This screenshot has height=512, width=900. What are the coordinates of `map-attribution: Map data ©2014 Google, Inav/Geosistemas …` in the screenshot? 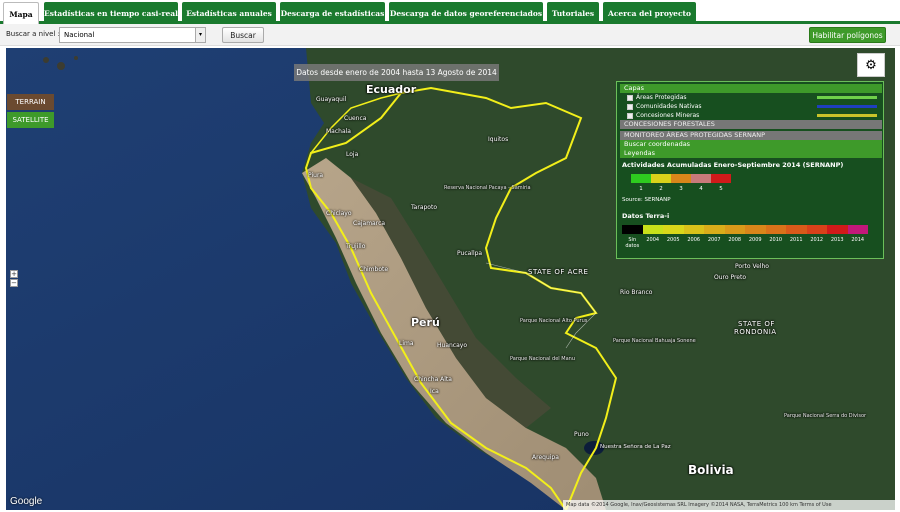 It's located at (729, 505).